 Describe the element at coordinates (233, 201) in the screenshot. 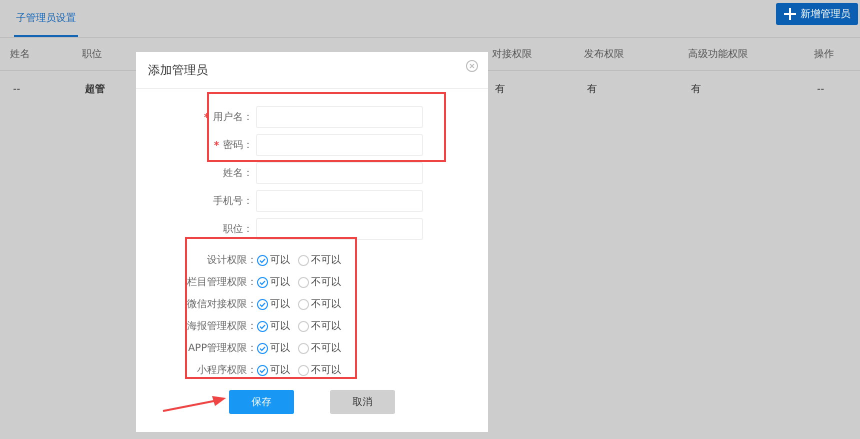

I see `field-label: 手机号：` at that location.